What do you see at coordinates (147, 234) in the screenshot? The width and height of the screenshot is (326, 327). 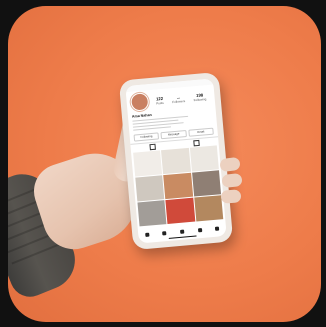 I see `home-icon` at bounding box center [147, 234].